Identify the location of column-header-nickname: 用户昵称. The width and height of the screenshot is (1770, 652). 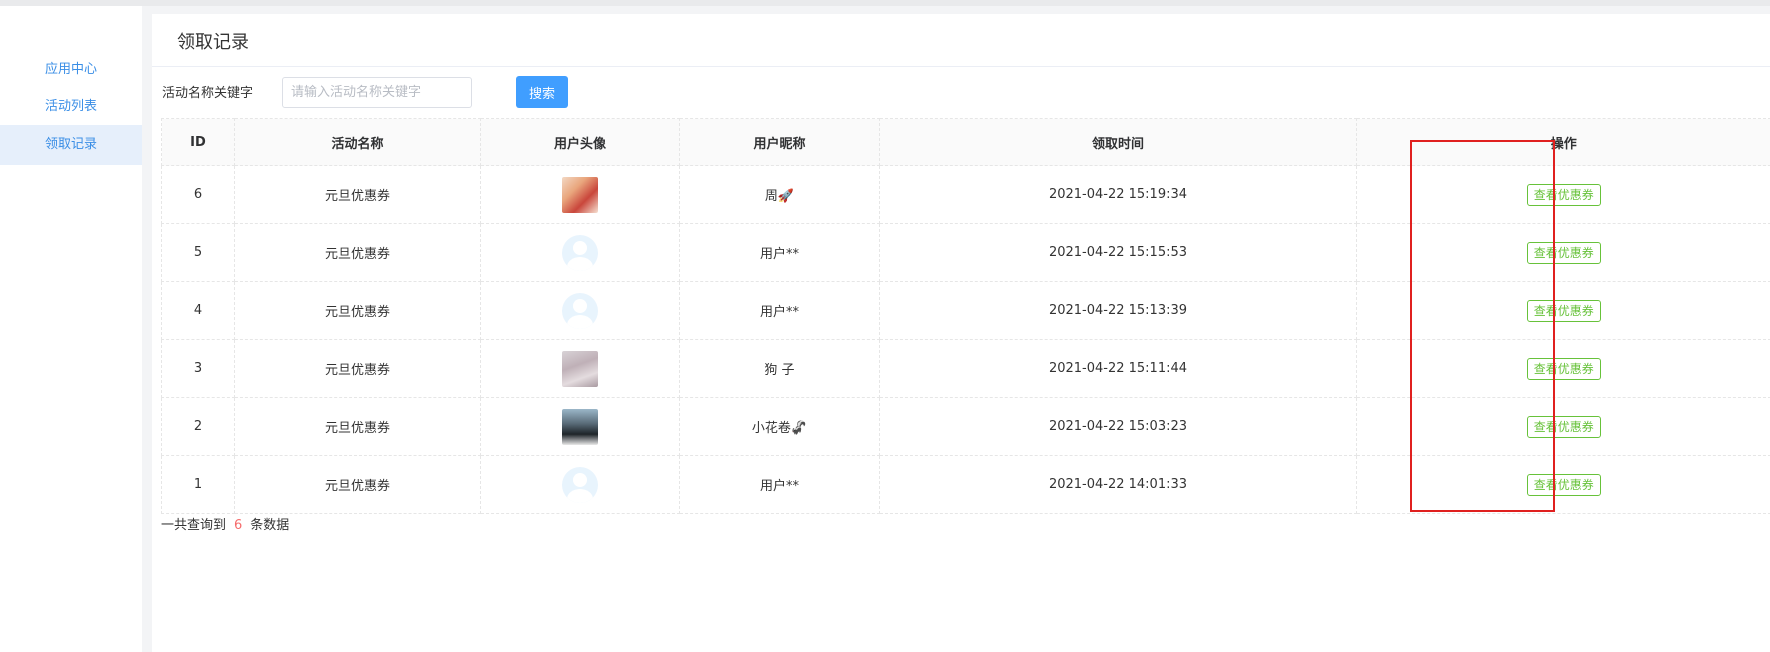
(779, 142).